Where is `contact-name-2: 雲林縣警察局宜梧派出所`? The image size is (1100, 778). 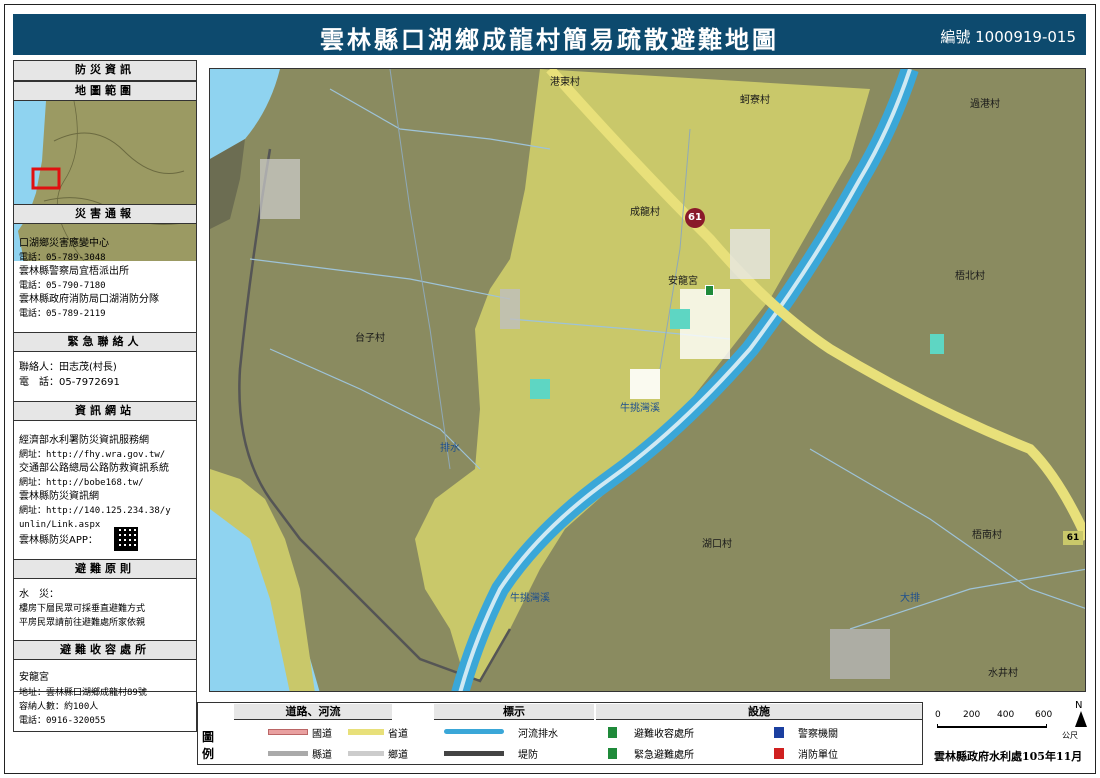 contact-name-2: 雲林縣警察局宜梧派出所 is located at coordinates (74, 271).